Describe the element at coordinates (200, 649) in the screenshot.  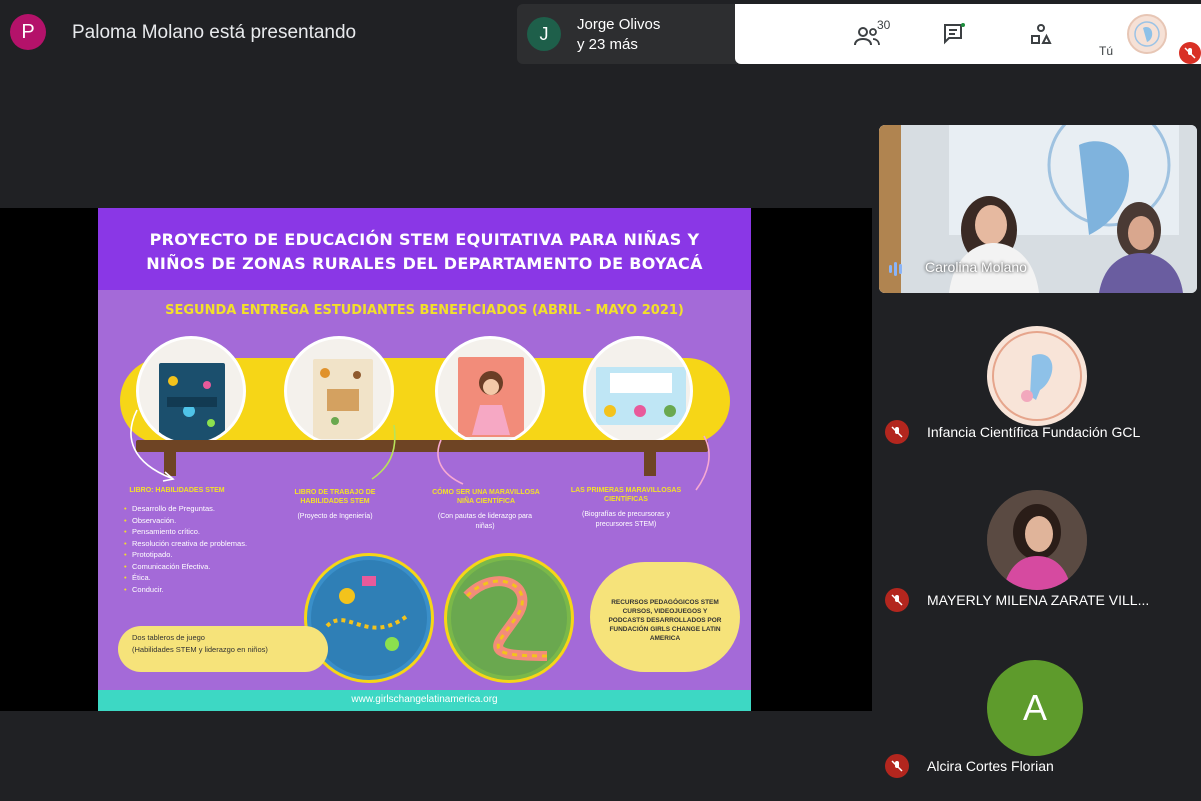
I see `boards-callout-line2: (Habilidades STEM y liderazgo en niños)` at that location.